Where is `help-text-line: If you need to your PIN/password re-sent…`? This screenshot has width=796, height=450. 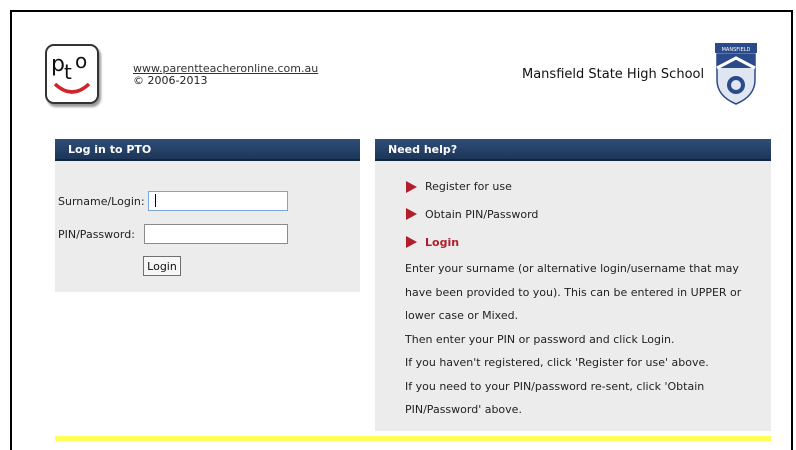
help-text-line: If you need to your PIN/password re-sent… is located at coordinates (555, 386).